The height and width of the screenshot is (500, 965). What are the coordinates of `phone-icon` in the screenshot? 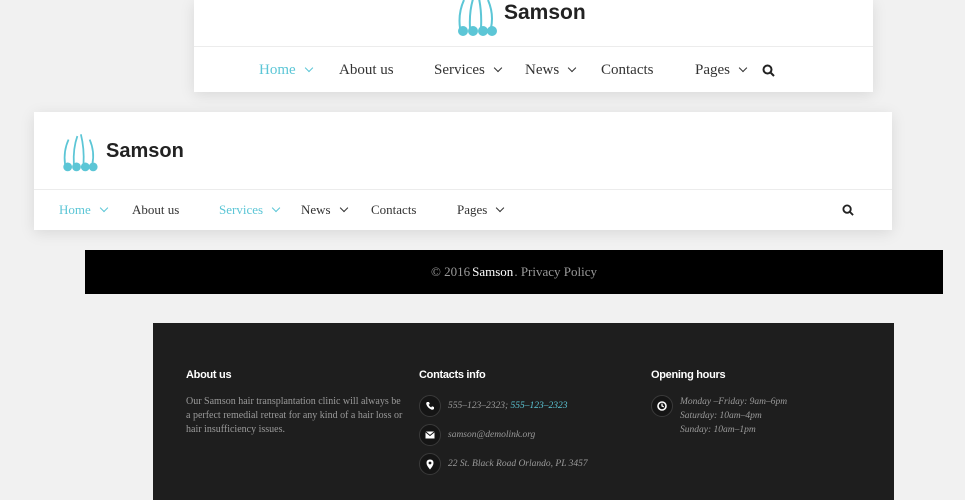 It's located at (430, 406).